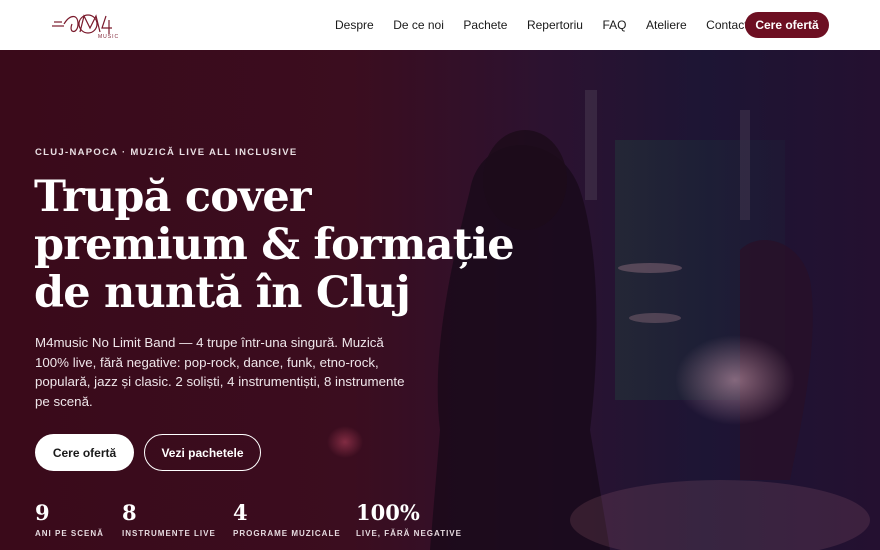 The width and height of the screenshot is (880, 550). Describe the element at coordinates (409, 533) in the screenshot. I see `stat-label: LIVE, FĂRĂ NEGATIVE` at that location.